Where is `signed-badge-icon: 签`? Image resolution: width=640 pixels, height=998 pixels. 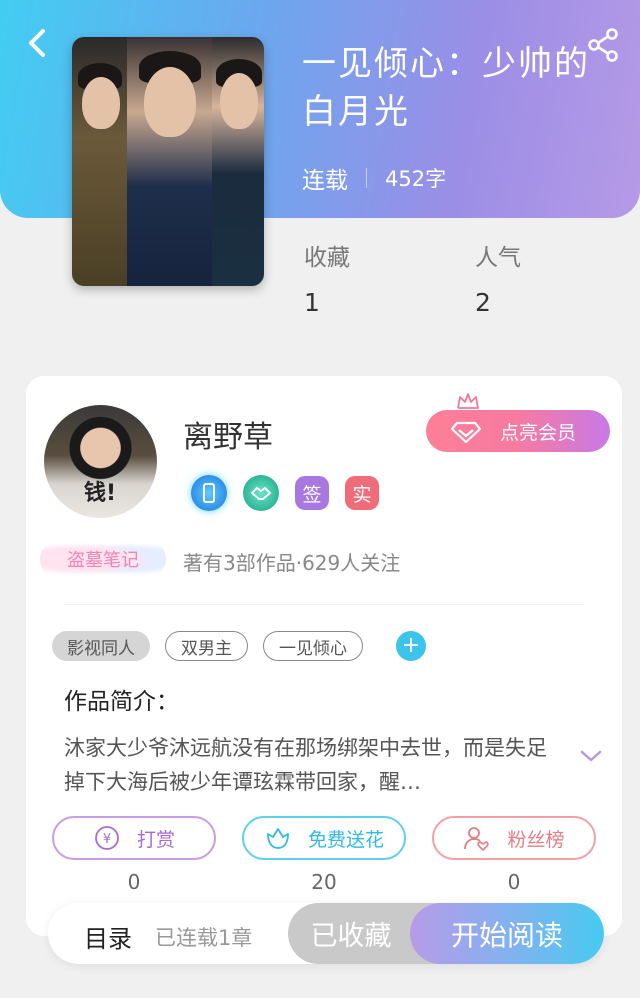 signed-badge-icon: 签 is located at coordinates (312, 493).